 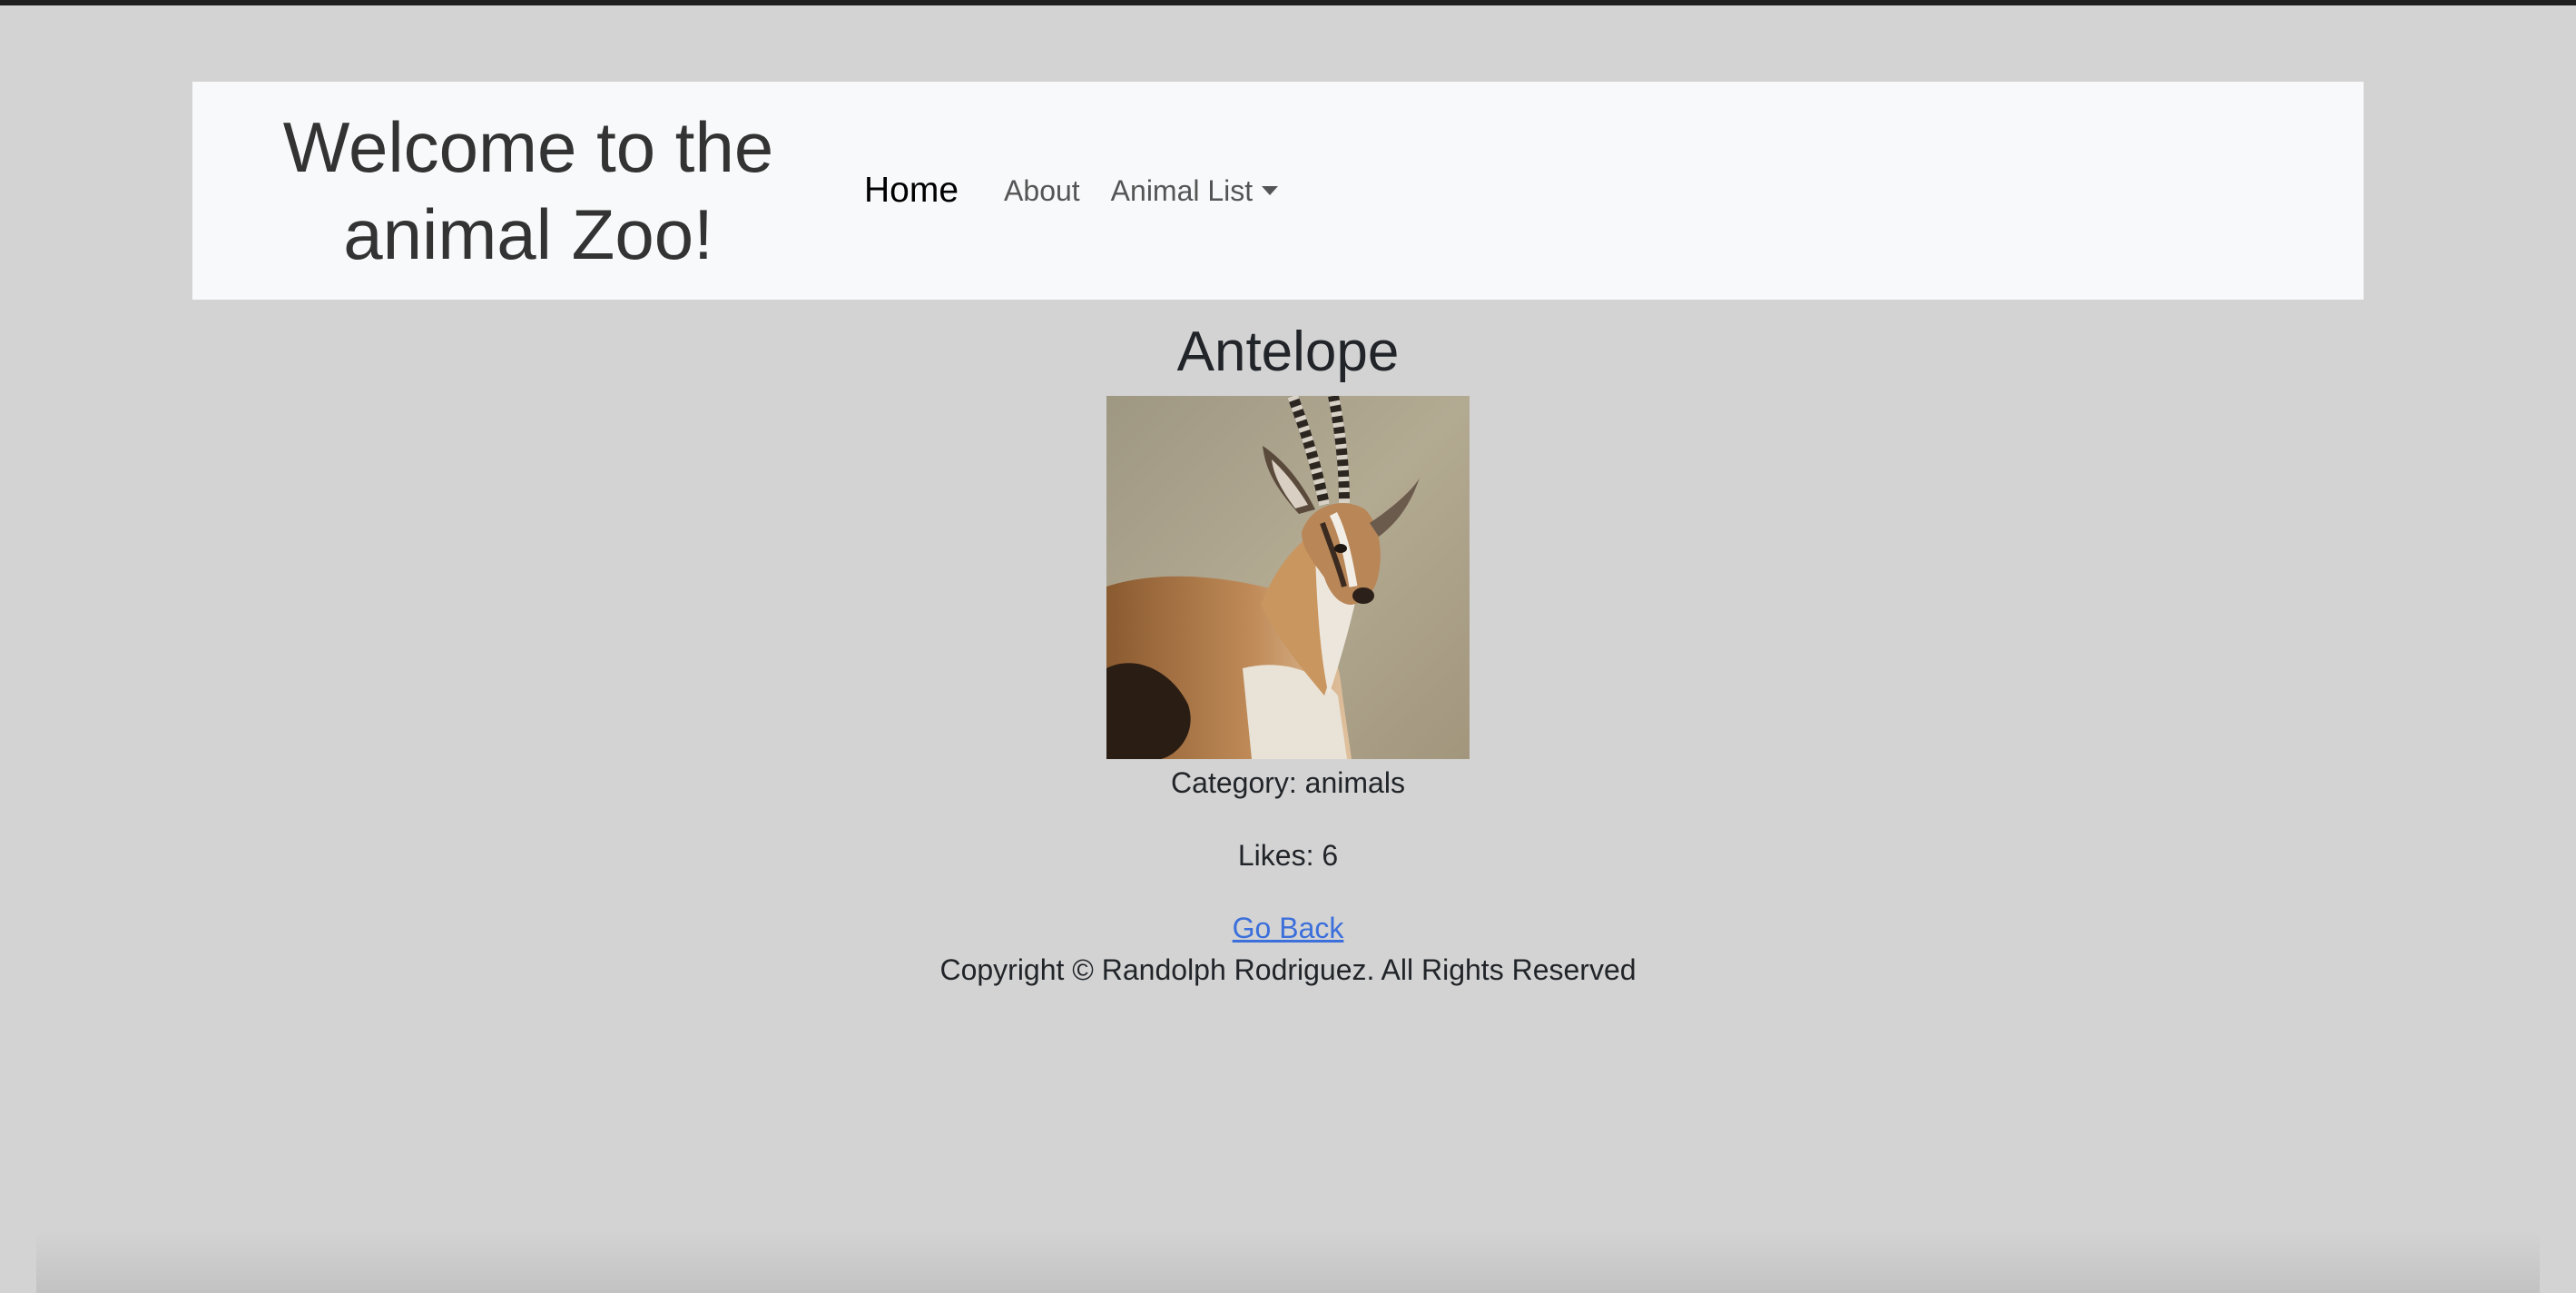 I want to click on window-top-border, so click(x=1288, y=3).